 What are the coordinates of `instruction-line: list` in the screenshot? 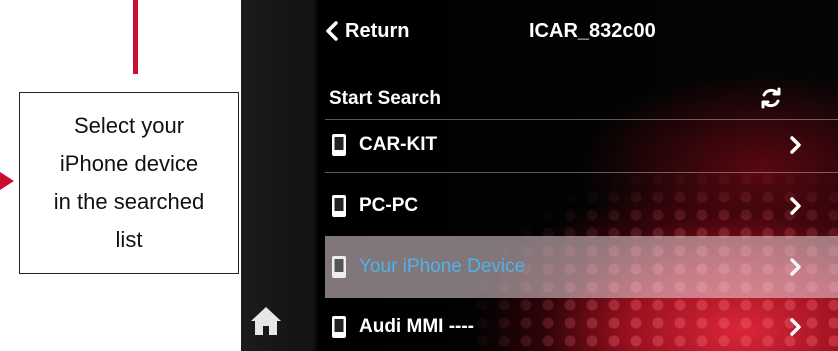 It's located at (129, 239).